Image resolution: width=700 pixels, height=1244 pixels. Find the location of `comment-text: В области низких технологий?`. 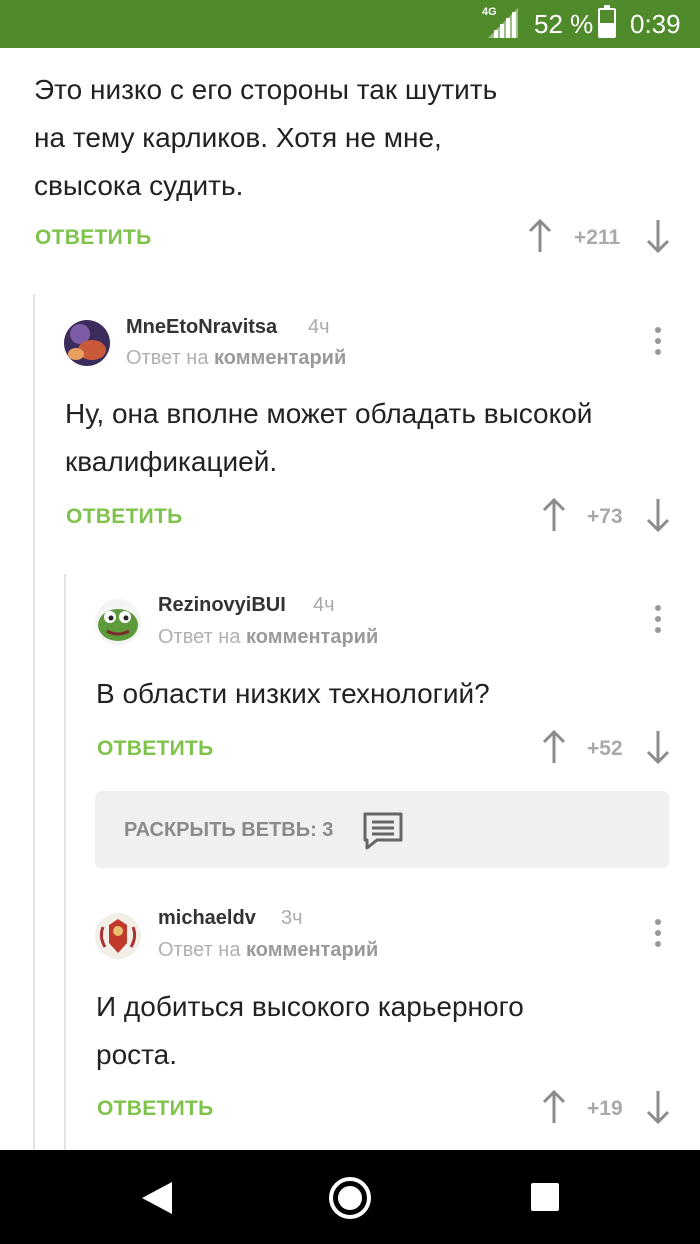

comment-text: В области низких технологий? is located at coordinates (391, 694).